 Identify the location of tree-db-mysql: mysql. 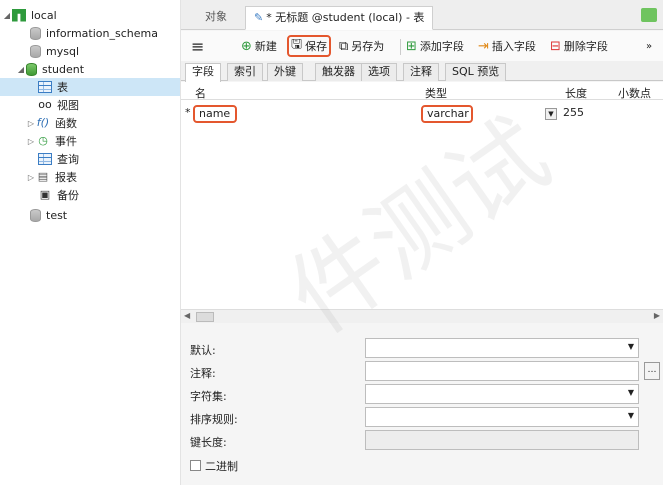
(54, 51).